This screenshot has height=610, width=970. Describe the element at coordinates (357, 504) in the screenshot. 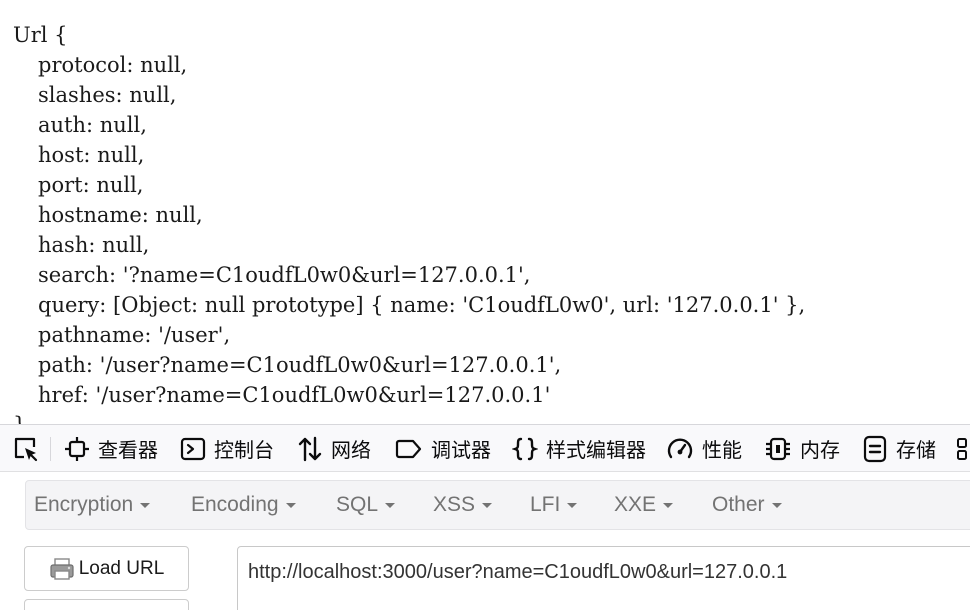

I see `menu-label: SQL` at that location.